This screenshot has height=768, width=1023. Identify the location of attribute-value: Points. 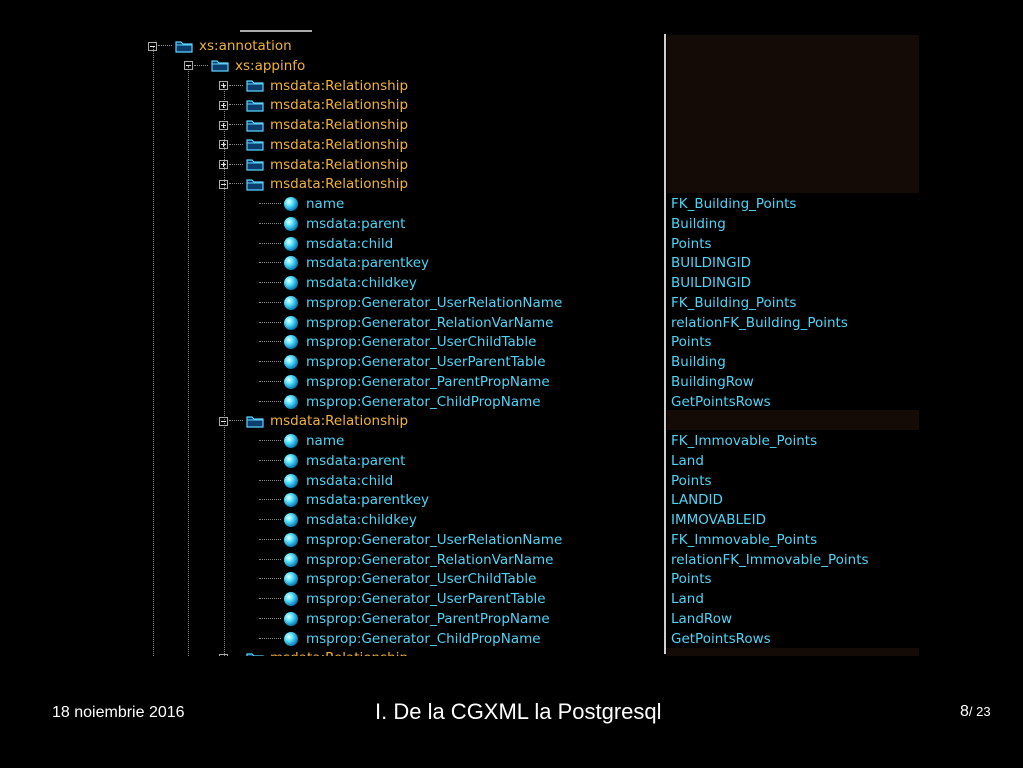
(691, 480).